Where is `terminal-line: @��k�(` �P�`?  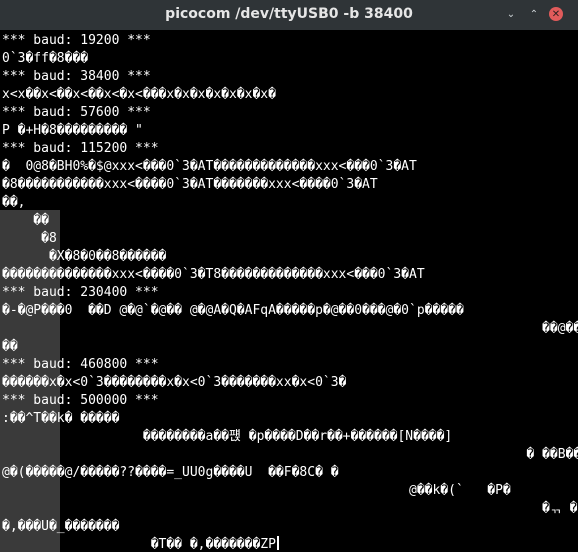 terminal-line: @��k�(` �P� is located at coordinates (256, 490).